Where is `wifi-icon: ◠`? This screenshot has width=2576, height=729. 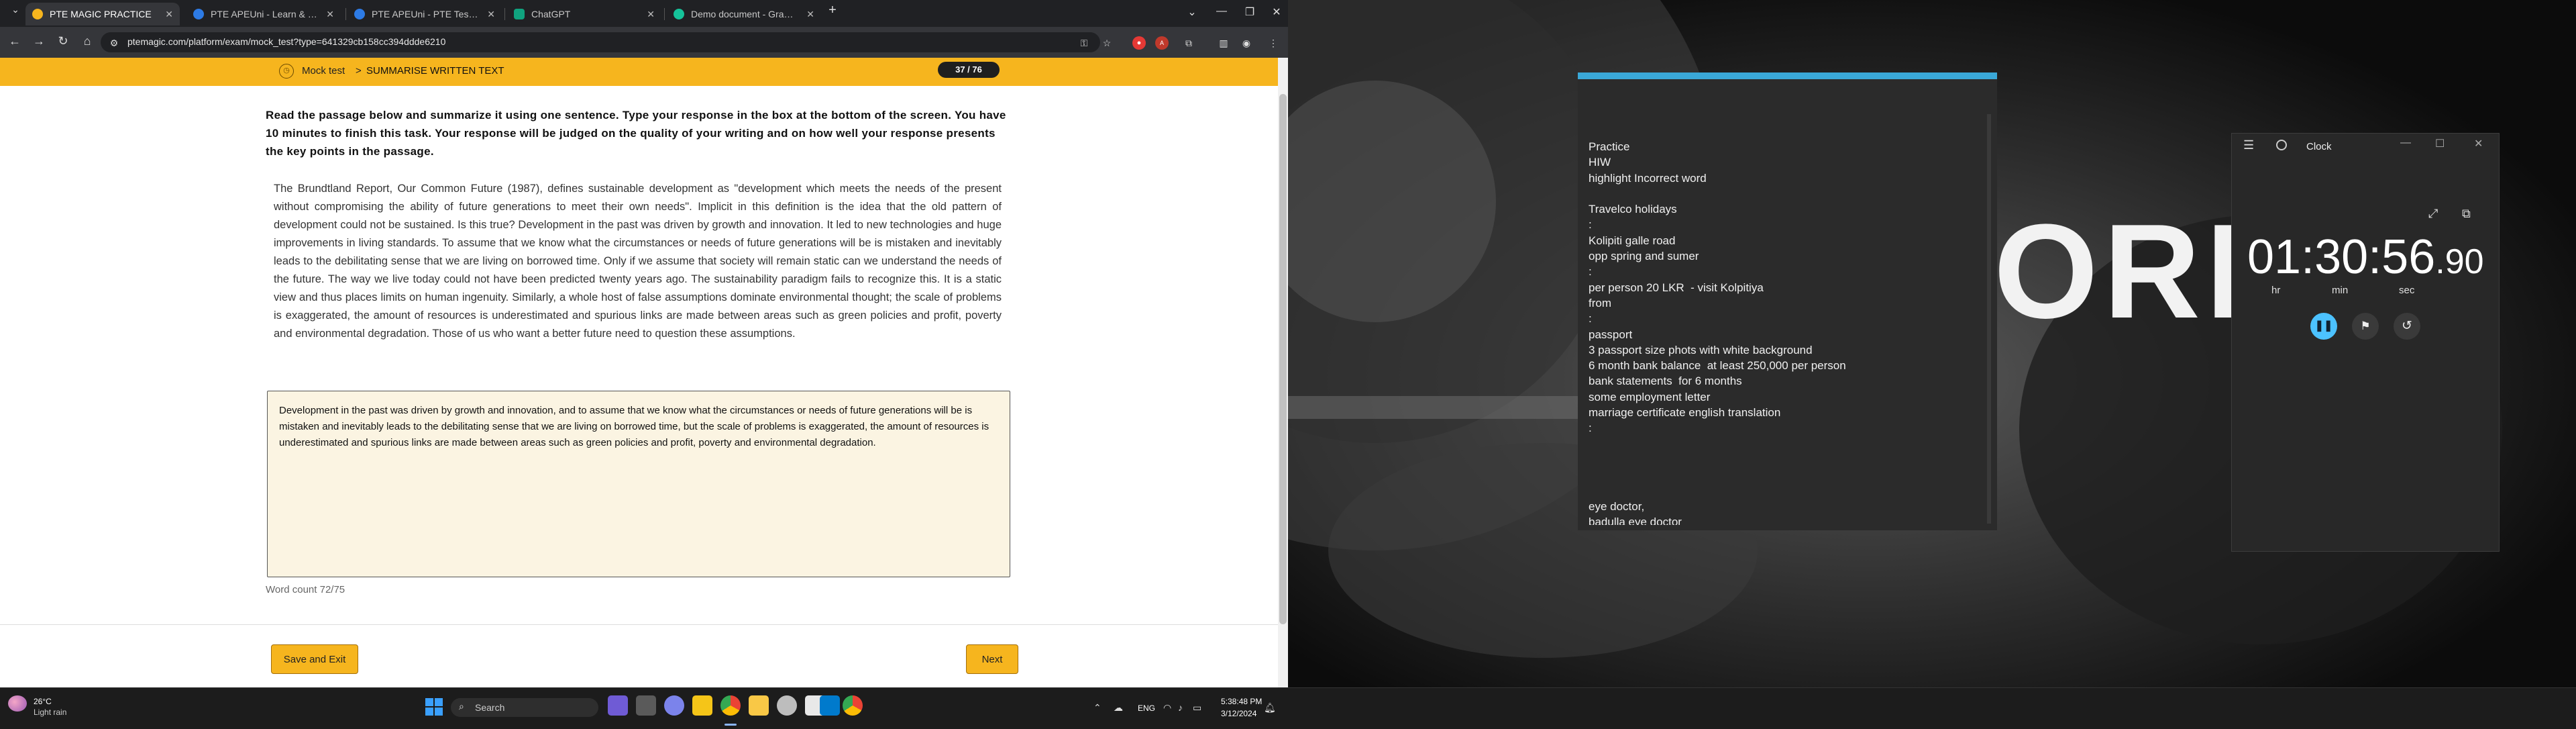 wifi-icon: ◠ is located at coordinates (1167, 708).